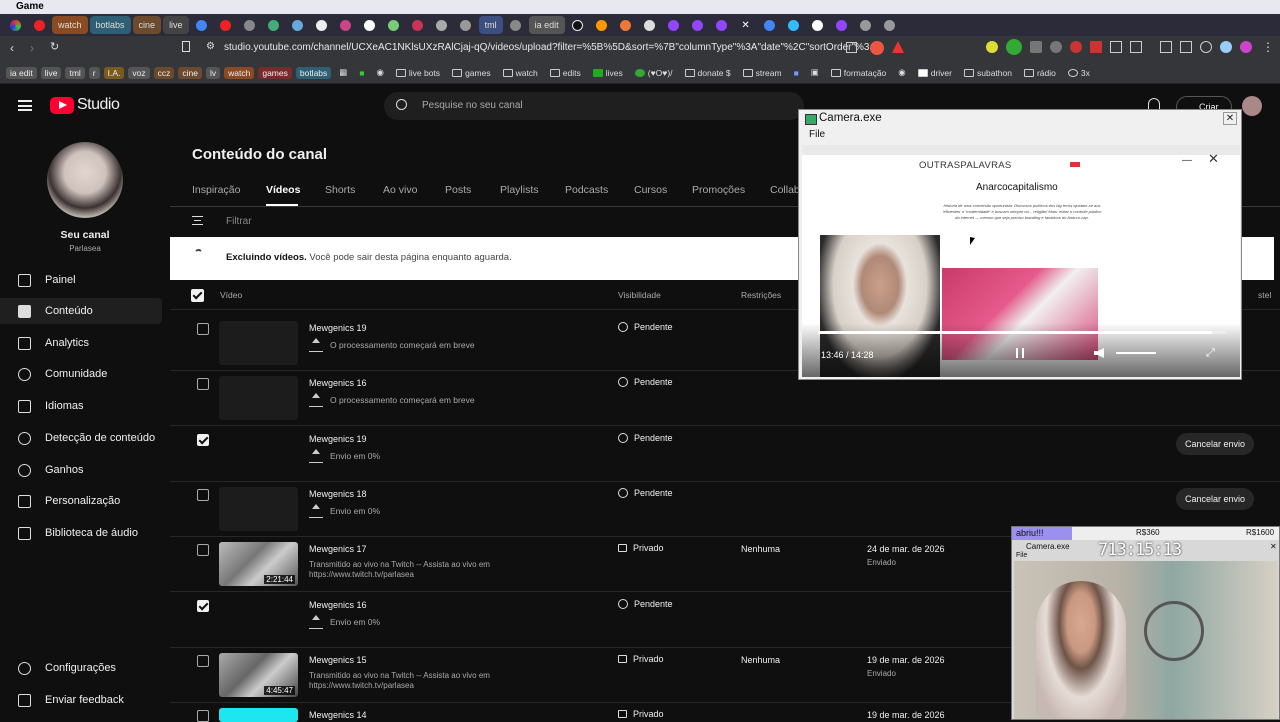  What do you see at coordinates (546, 25) in the screenshot?
I see `tab-ia-edit: ia edit` at bounding box center [546, 25].